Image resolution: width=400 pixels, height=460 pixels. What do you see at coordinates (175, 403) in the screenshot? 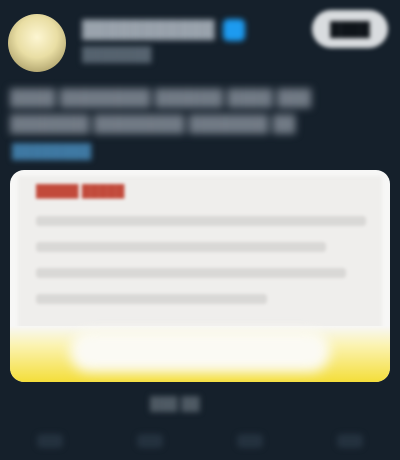
I see `timestamp: ███ ██` at bounding box center [175, 403].